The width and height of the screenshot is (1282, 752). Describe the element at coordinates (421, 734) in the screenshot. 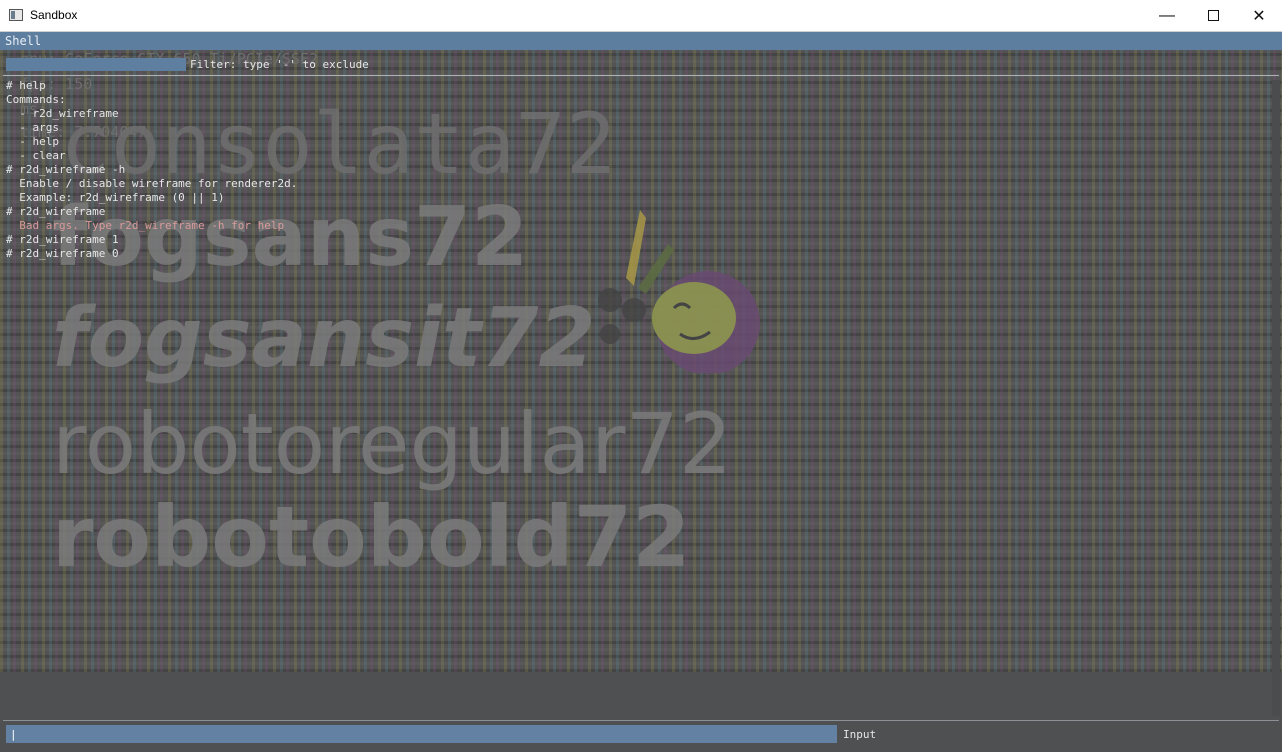

I see `command-input` at that location.